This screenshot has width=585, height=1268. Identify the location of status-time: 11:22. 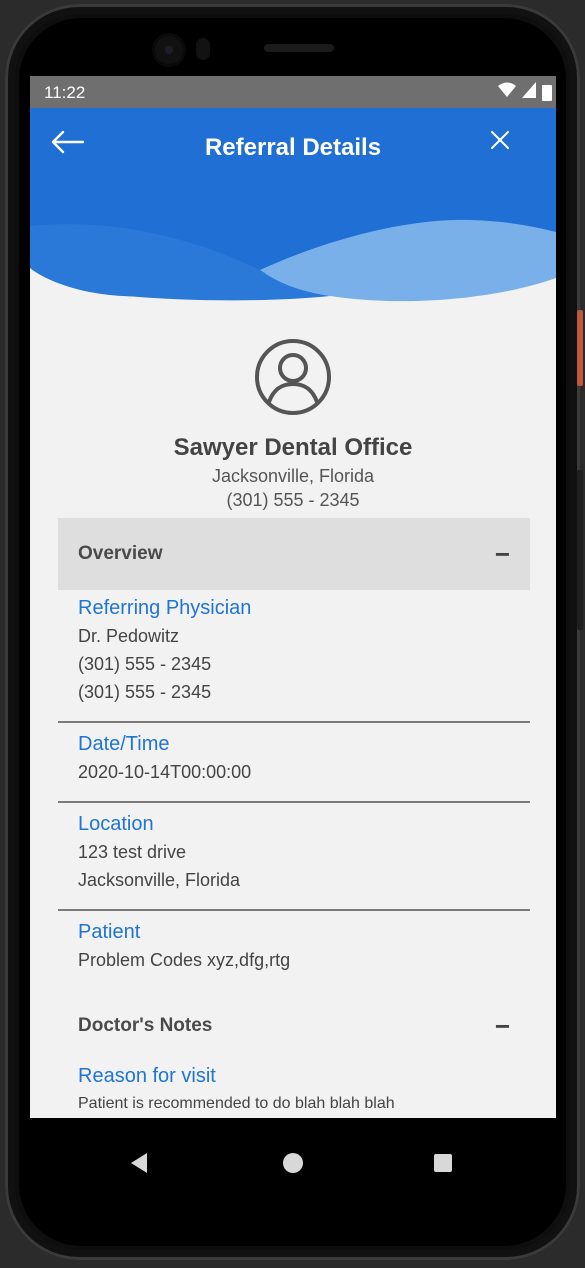
(65, 92).